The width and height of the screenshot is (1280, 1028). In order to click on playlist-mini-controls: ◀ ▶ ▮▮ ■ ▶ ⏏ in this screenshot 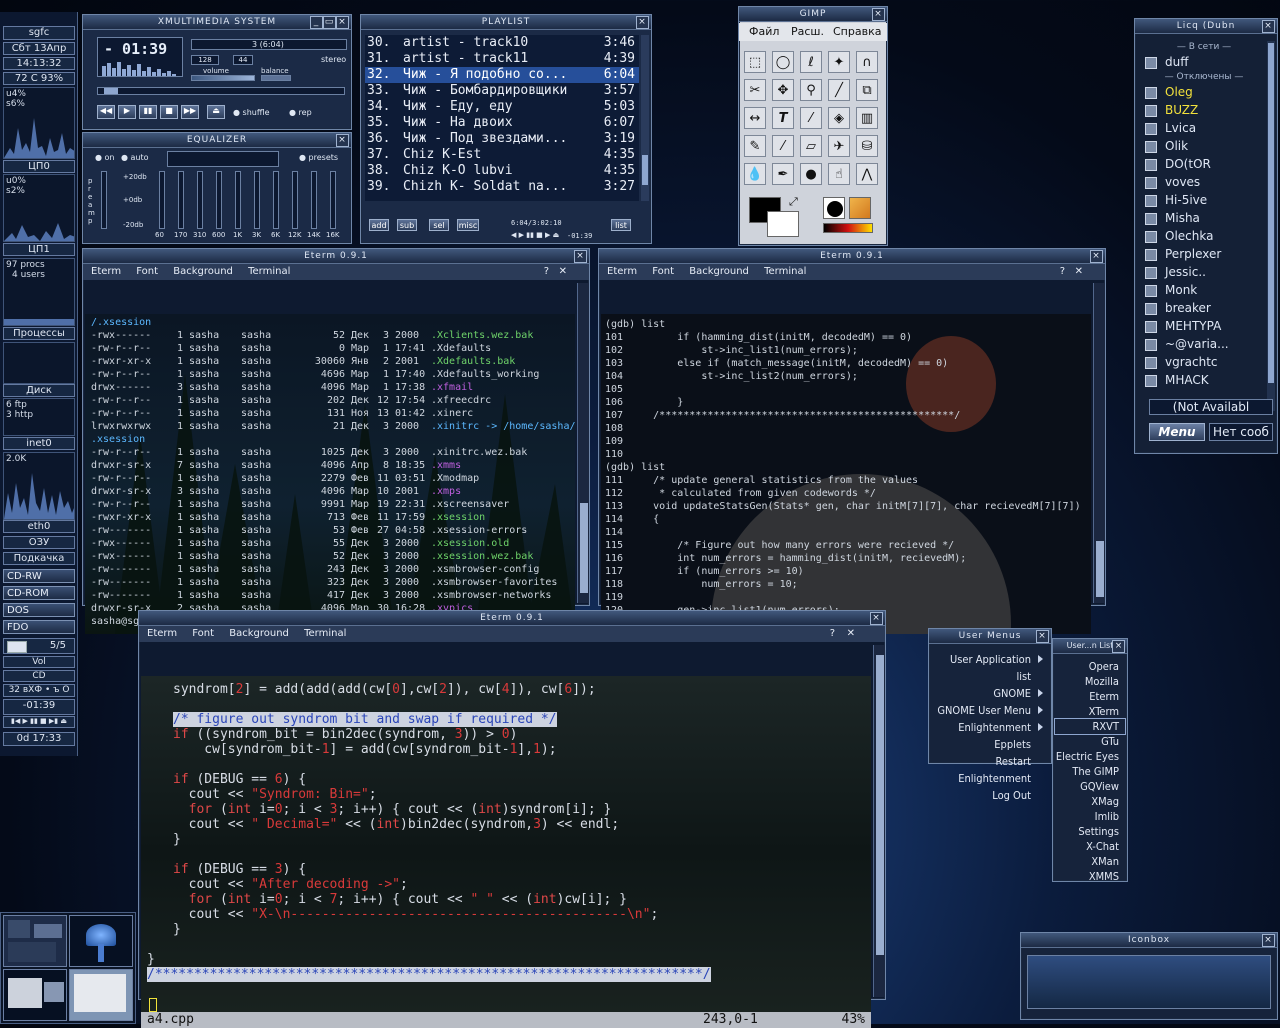, I will do `click(535, 235)`.